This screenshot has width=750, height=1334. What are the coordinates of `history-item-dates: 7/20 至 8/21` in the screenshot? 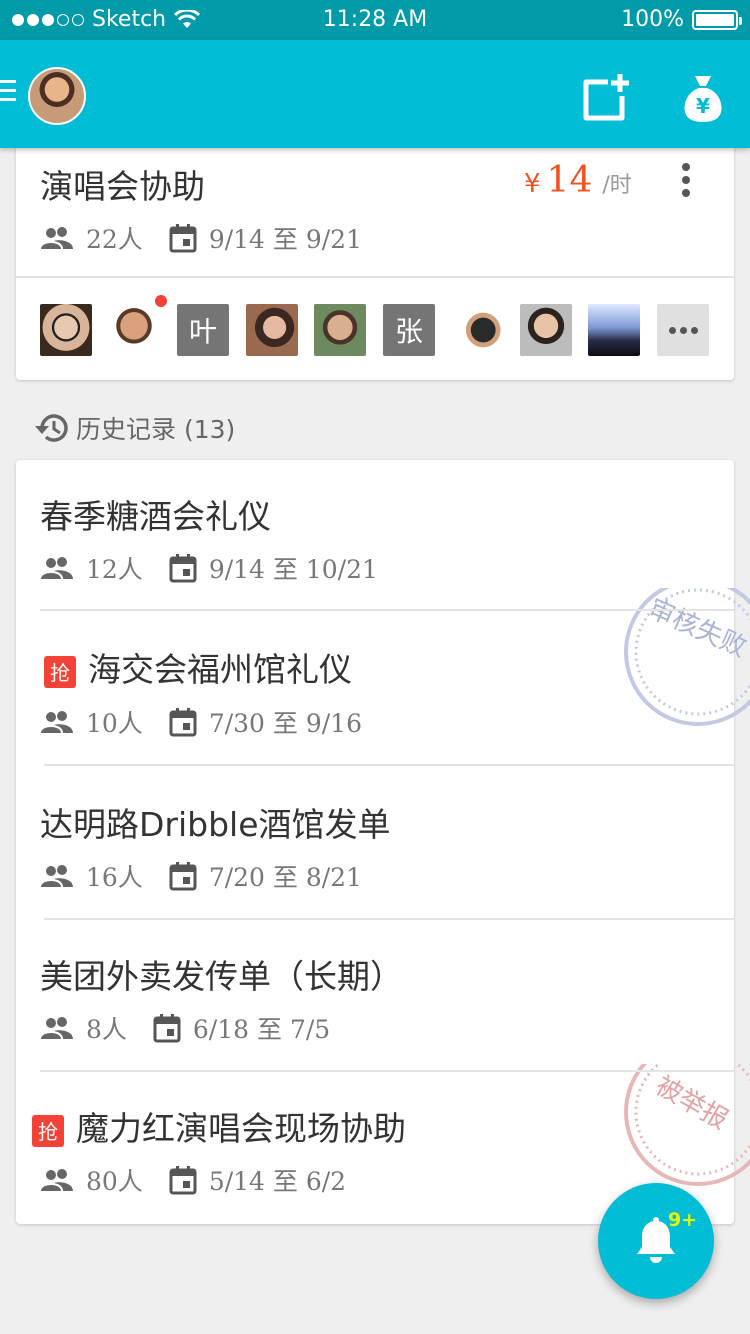 It's located at (285, 877).